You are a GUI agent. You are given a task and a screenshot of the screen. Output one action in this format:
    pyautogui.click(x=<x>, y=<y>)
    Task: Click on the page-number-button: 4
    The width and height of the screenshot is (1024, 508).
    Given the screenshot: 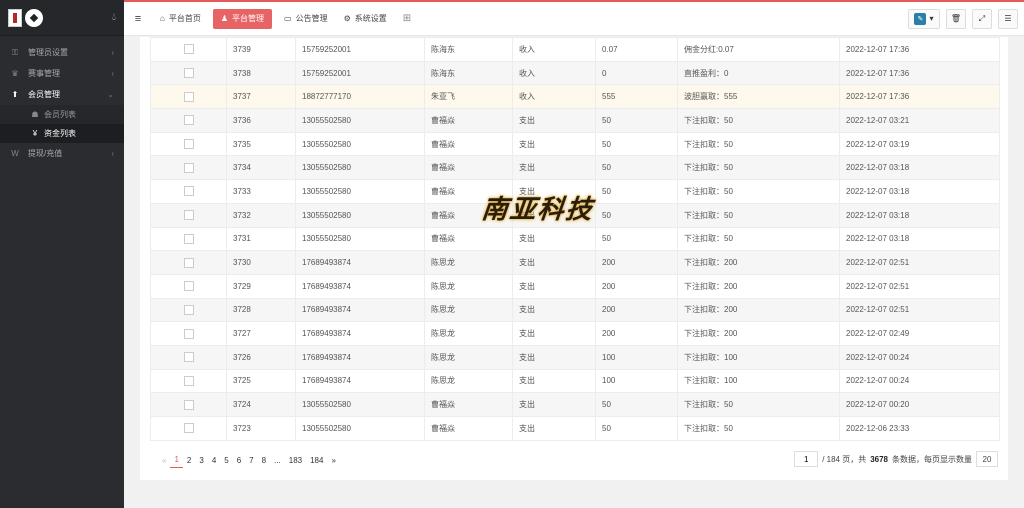 What is the action you would take?
    pyautogui.click(x=214, y=460)
    